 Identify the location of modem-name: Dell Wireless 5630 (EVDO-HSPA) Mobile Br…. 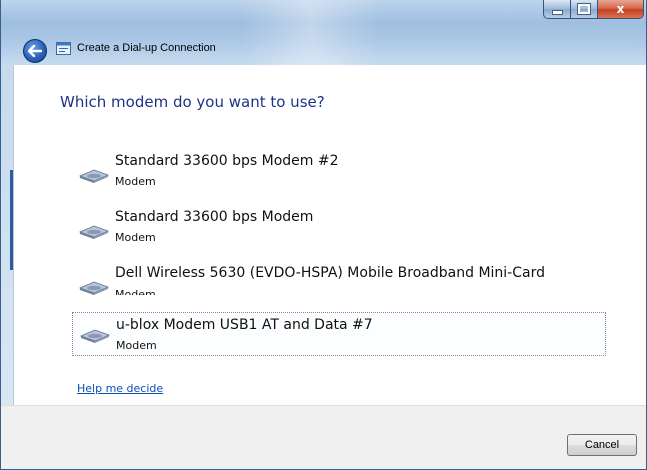
(330, 273).